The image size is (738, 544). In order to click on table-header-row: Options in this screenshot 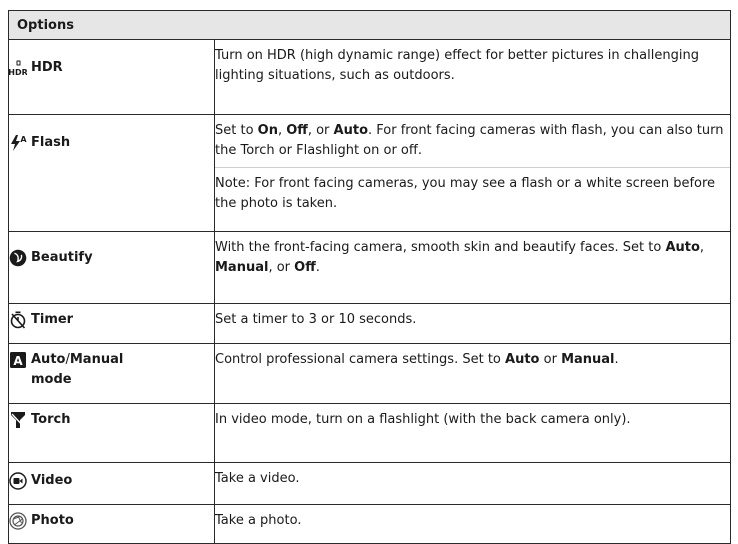, I will do `click(369, 25)`.